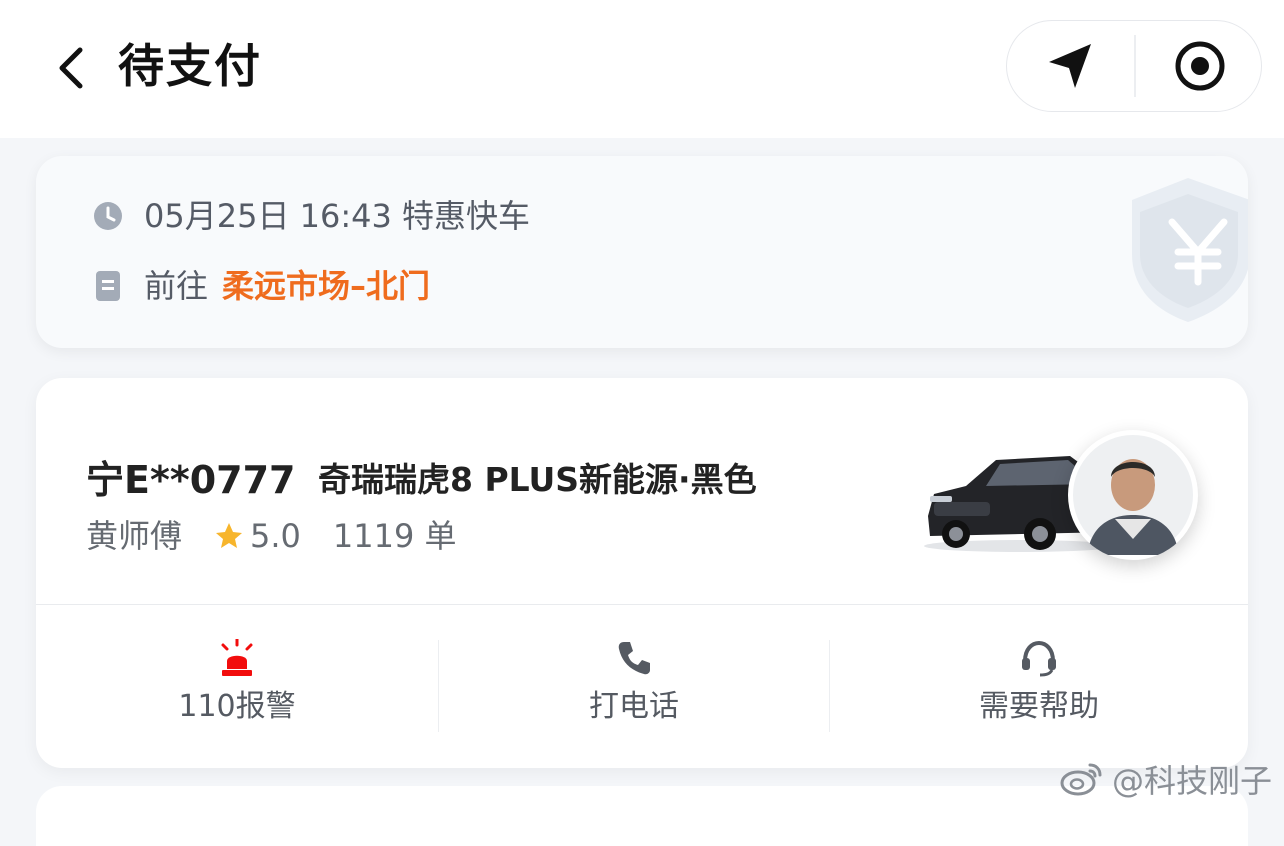  I want to click on star-icon, so click(229, 536).